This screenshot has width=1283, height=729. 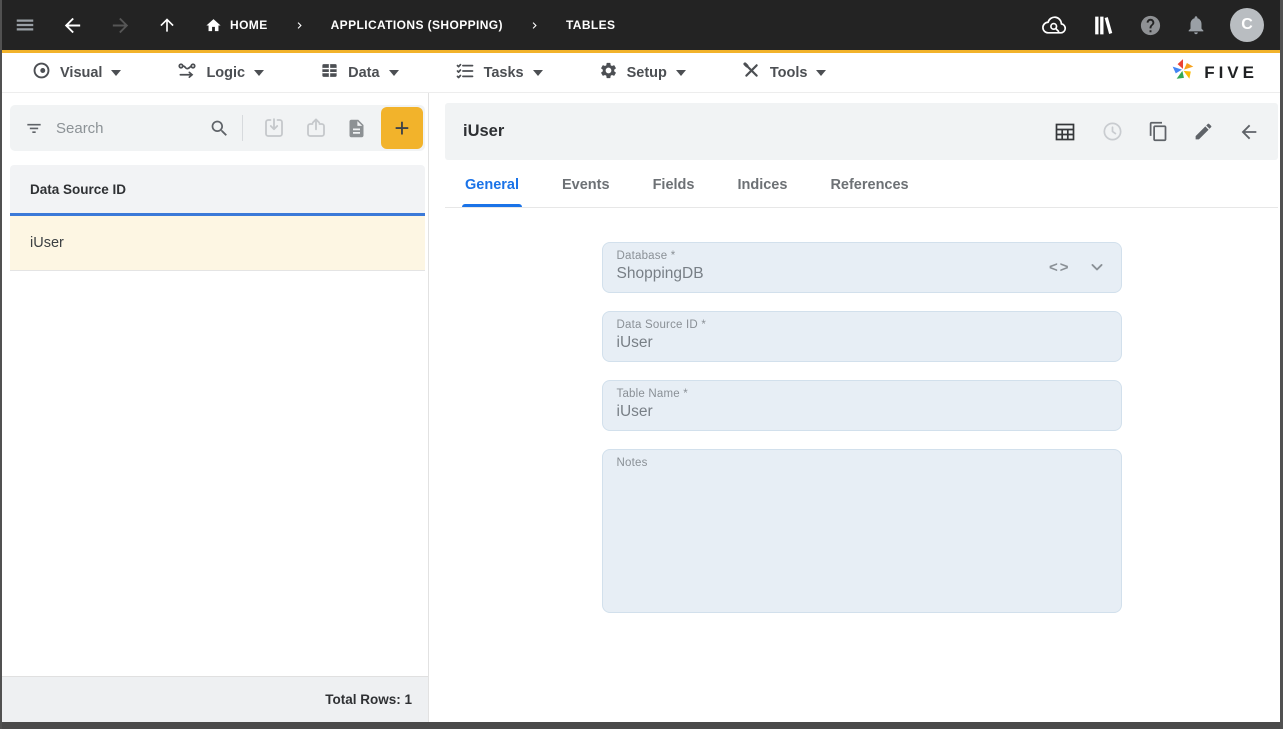 What do you see at coordinates (34, 128) in the screenshot?
I see `filter-icon` at bounding box center [34, 128].